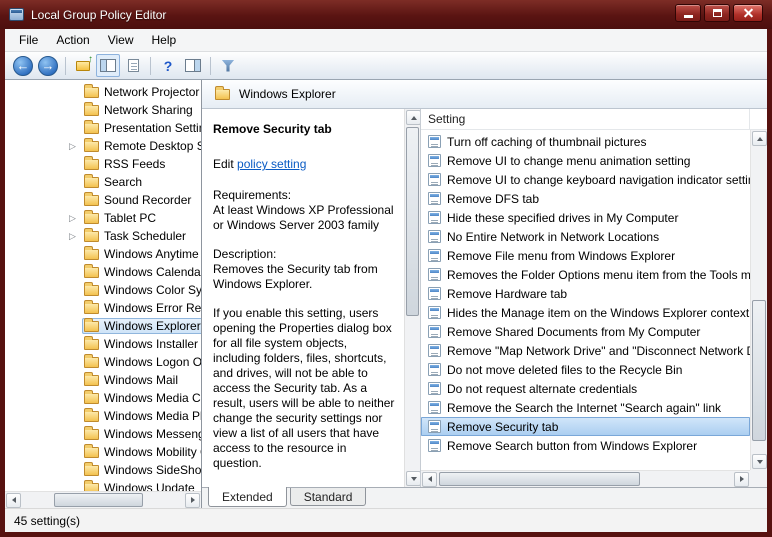 This screenshot has height=537, width=772. What do you see at coordinates (47, 520) in the screenshot?
I see `status-text: 45 setting(s)` at bounding box center [47, 520].